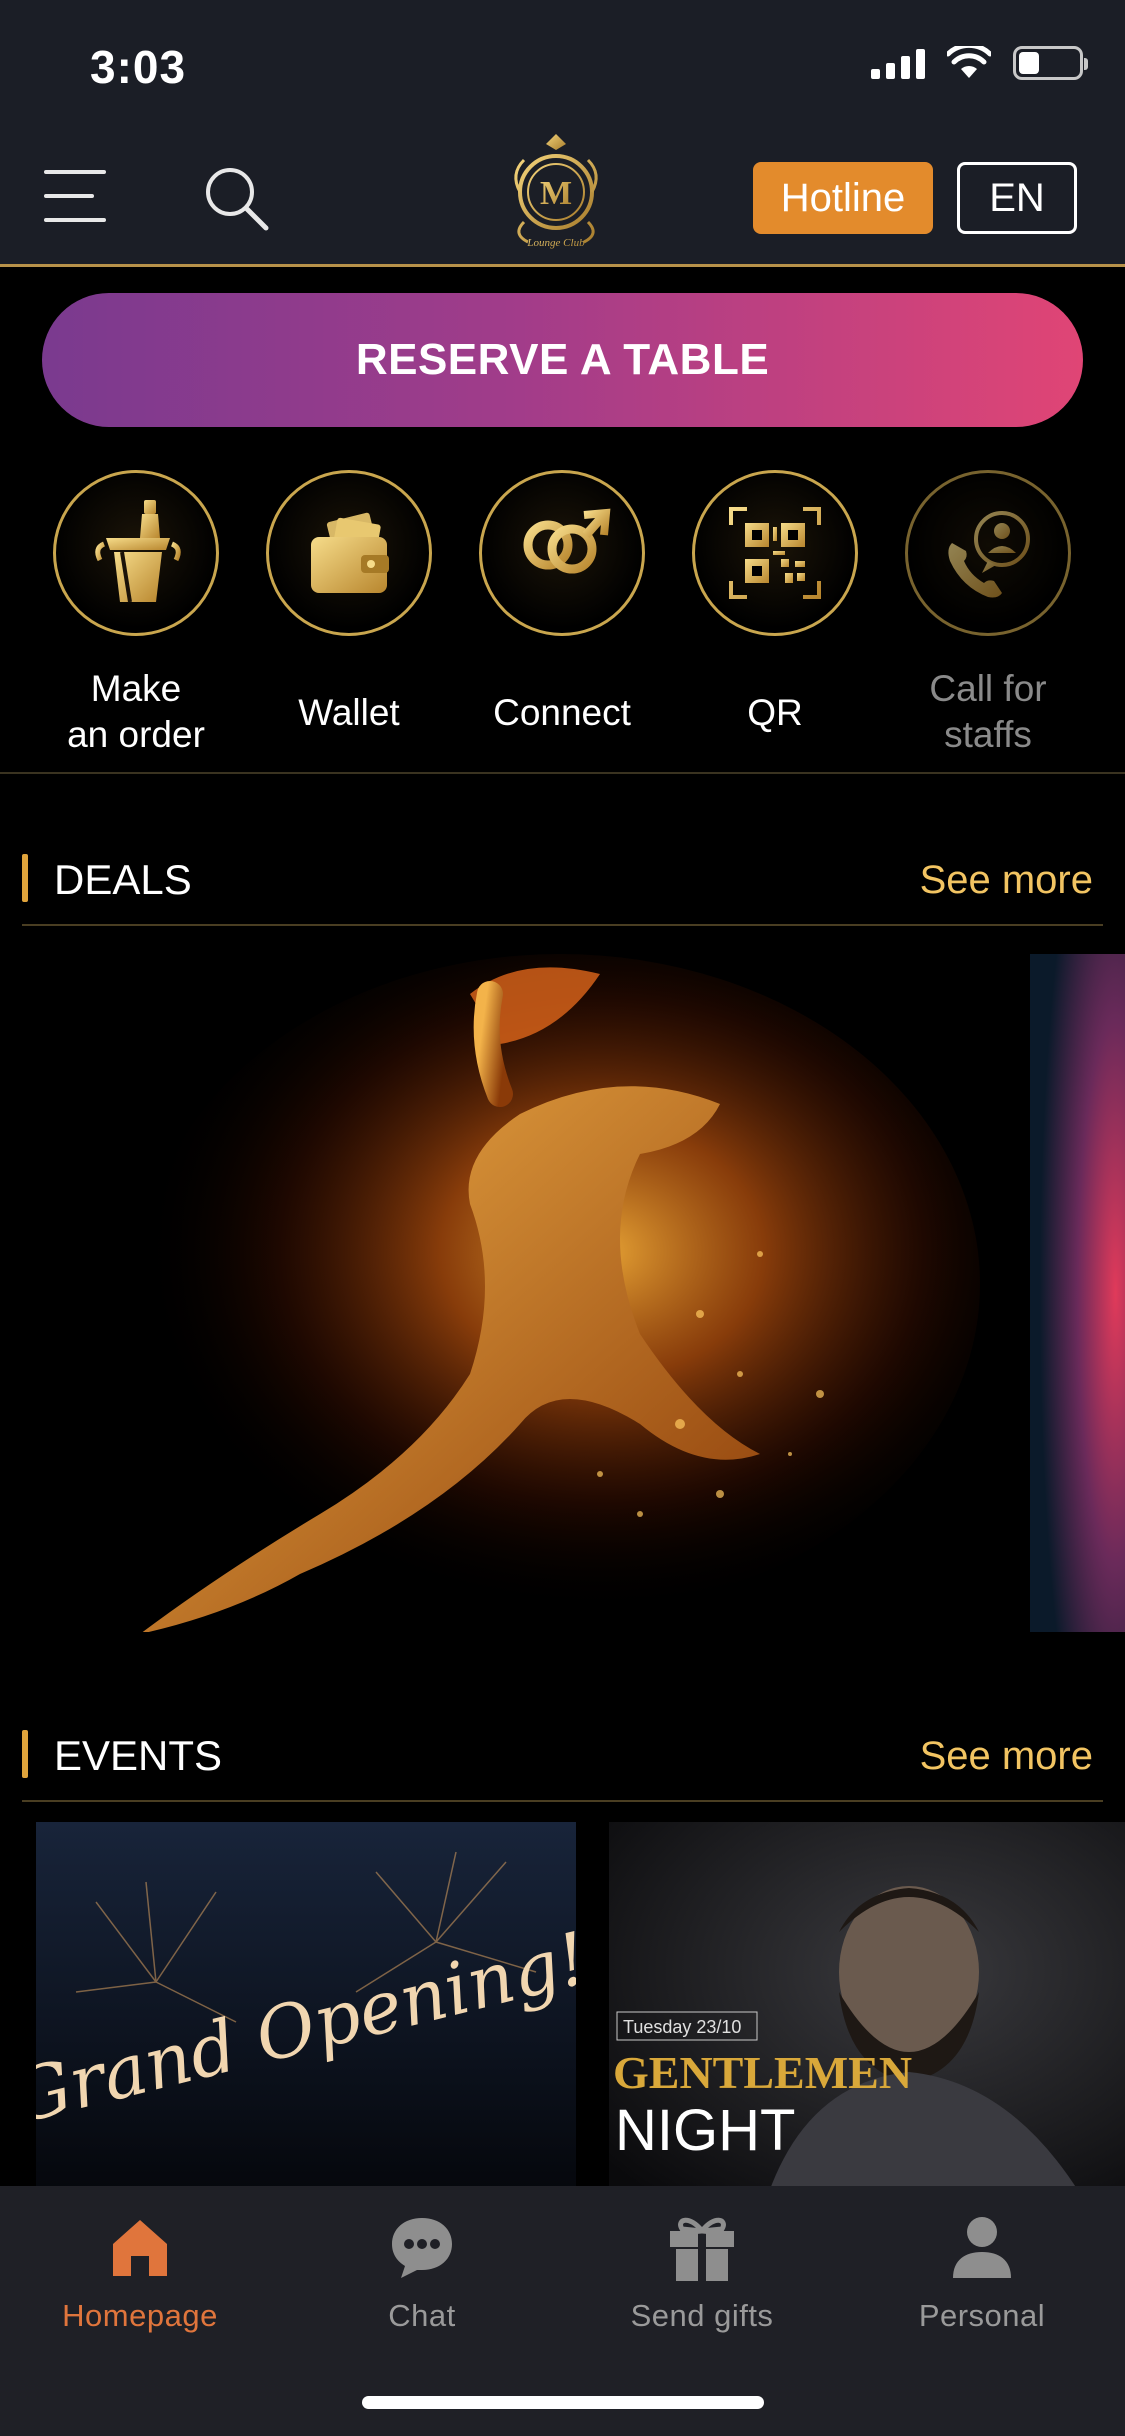  I want to click on wifi-icon, so click(969, 62).